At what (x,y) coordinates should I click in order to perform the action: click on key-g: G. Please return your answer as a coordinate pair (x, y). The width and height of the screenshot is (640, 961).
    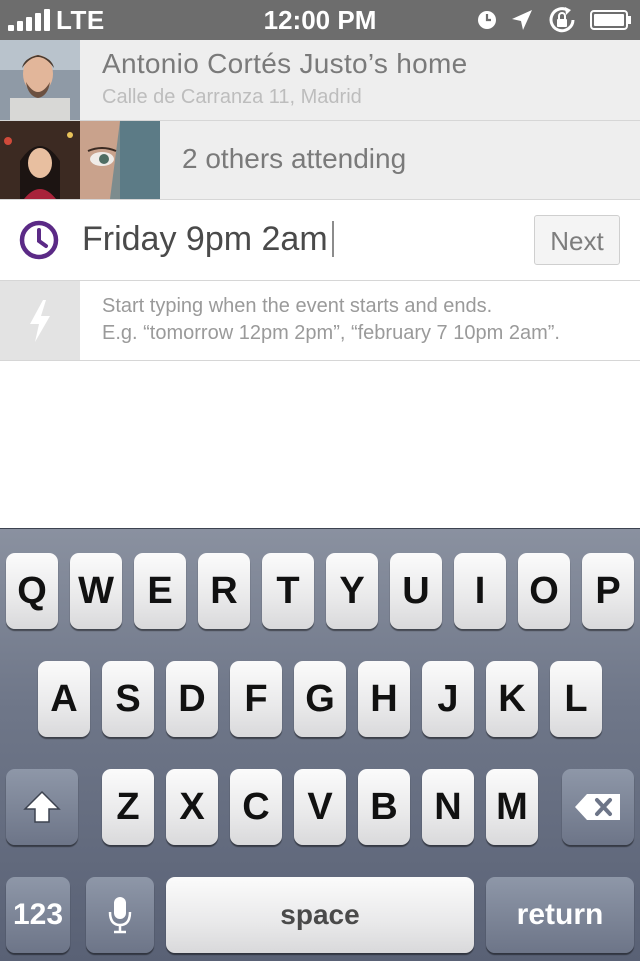
    Looking at the image, I should click on (320, 699).